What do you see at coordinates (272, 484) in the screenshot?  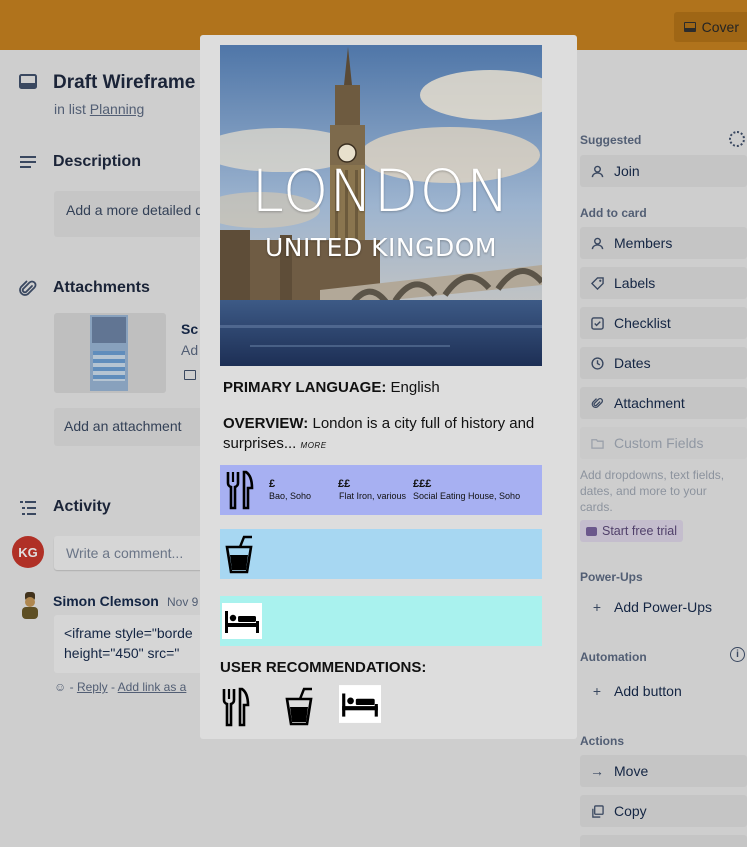 I see `food-price-1: £` at bounding box center [272, 484].